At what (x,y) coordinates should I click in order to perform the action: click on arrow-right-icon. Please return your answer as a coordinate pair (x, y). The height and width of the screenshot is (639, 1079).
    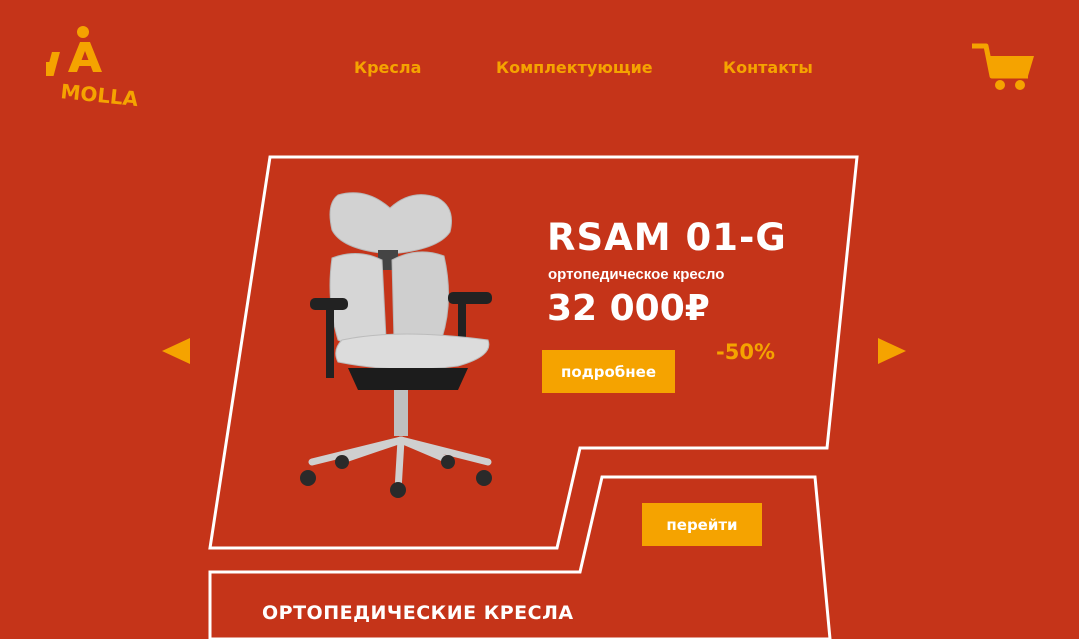
    Looking at the image, I should click on (892, 351).